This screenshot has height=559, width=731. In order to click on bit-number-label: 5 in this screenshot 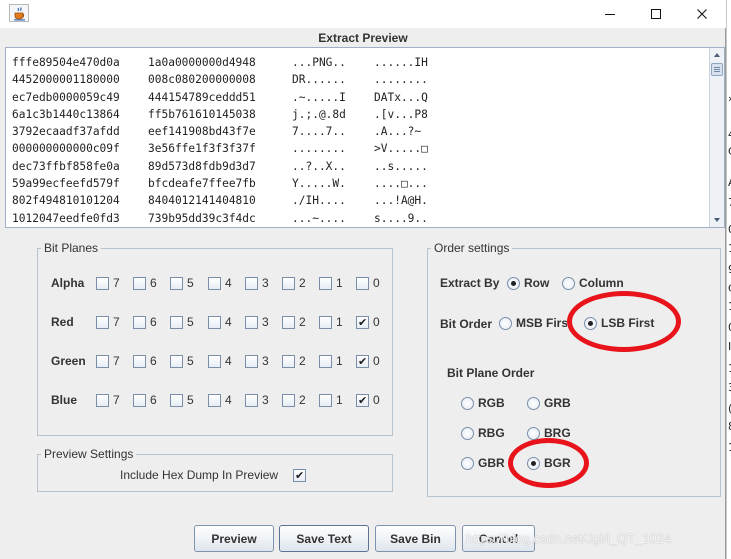, I will do `click(190, 283)`.